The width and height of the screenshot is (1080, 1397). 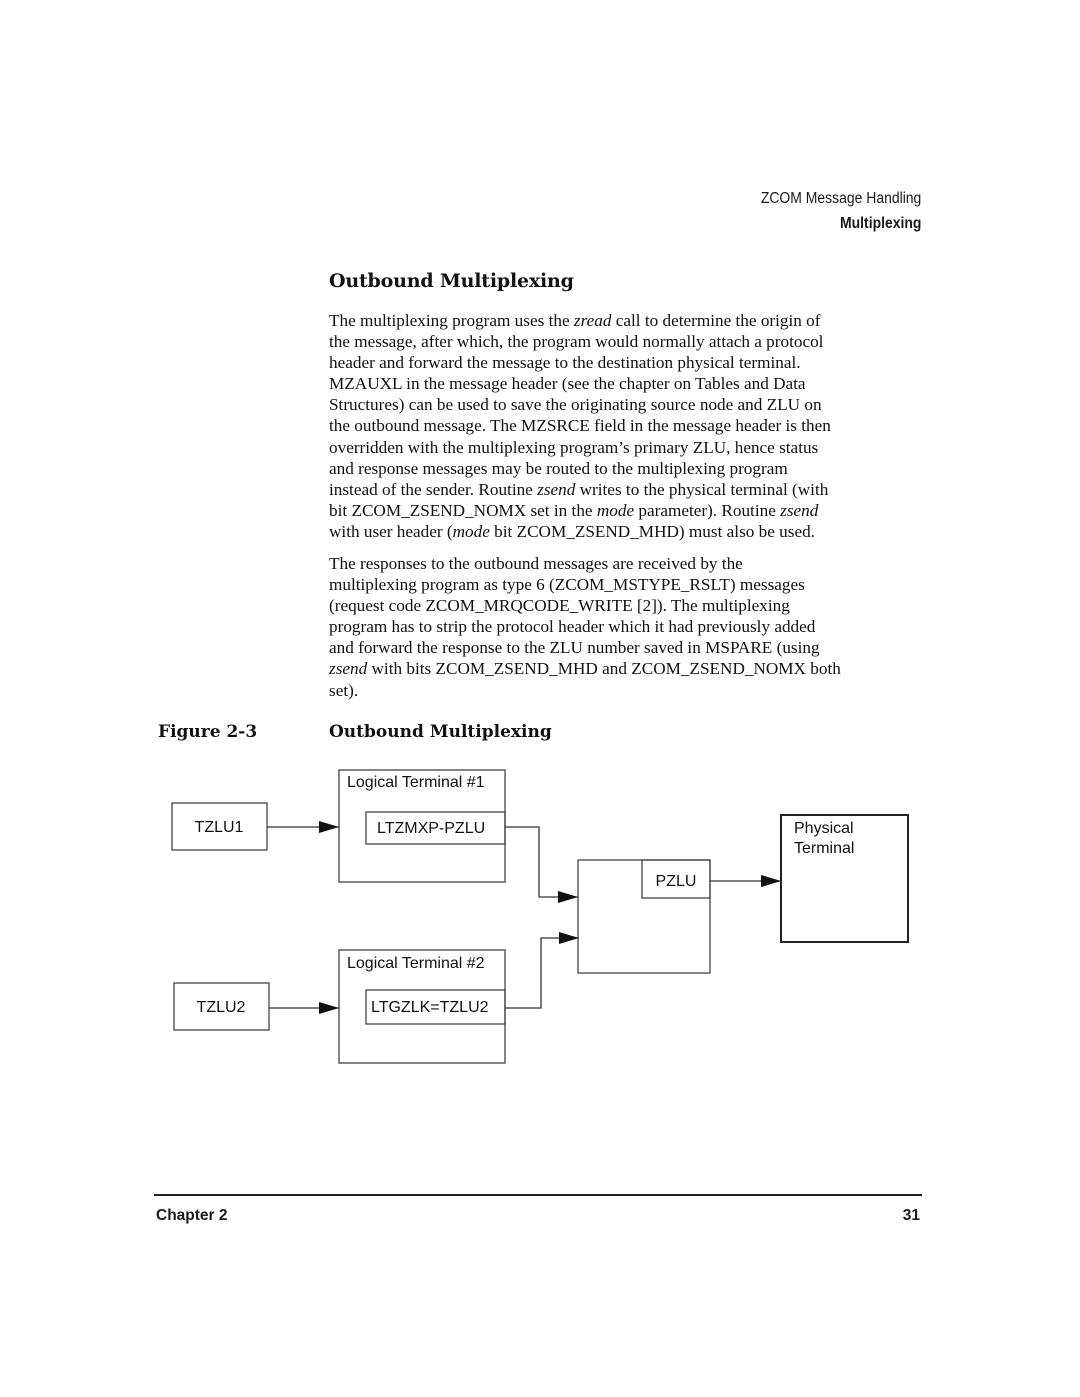 What do you see at coordinates (430, 1007) in the screenshot?
I see `ltgzlk-tzlu2-label: LTGZLK=TZLU2` at bounding box center [430, 1007].